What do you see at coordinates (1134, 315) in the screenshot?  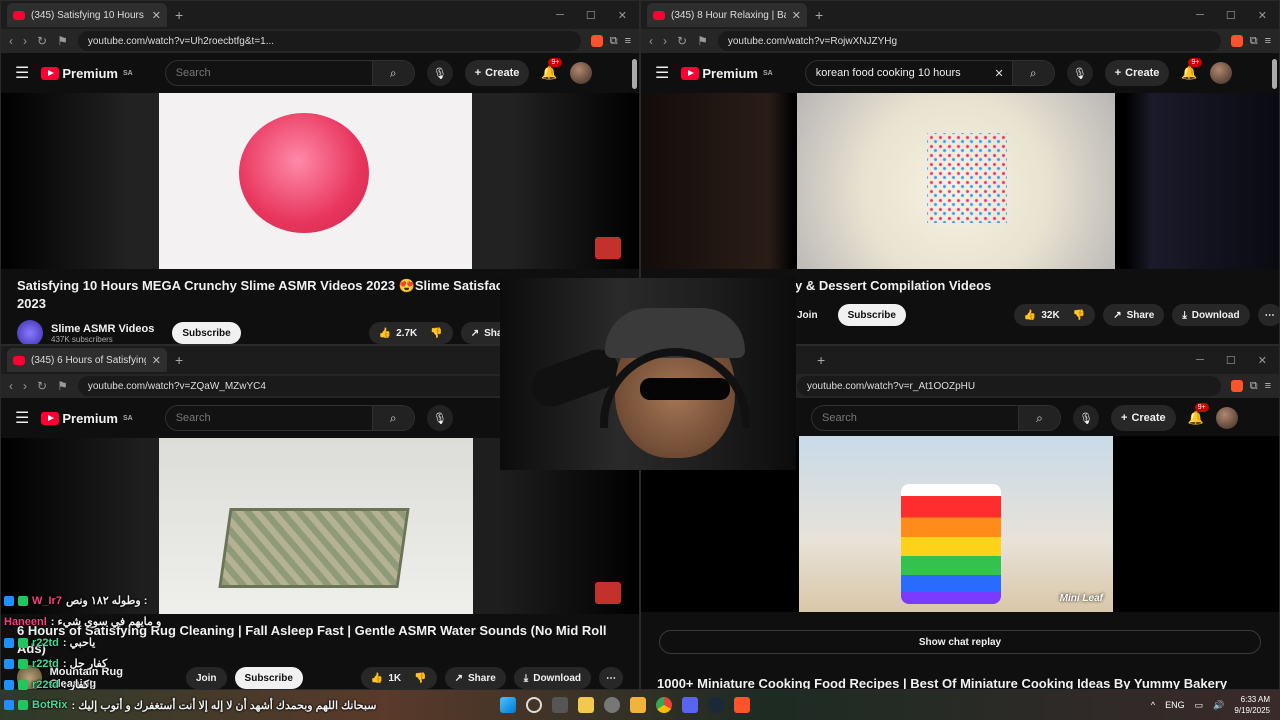 I see `share-button: ↗ Share` at bounding box center [1134, 315].